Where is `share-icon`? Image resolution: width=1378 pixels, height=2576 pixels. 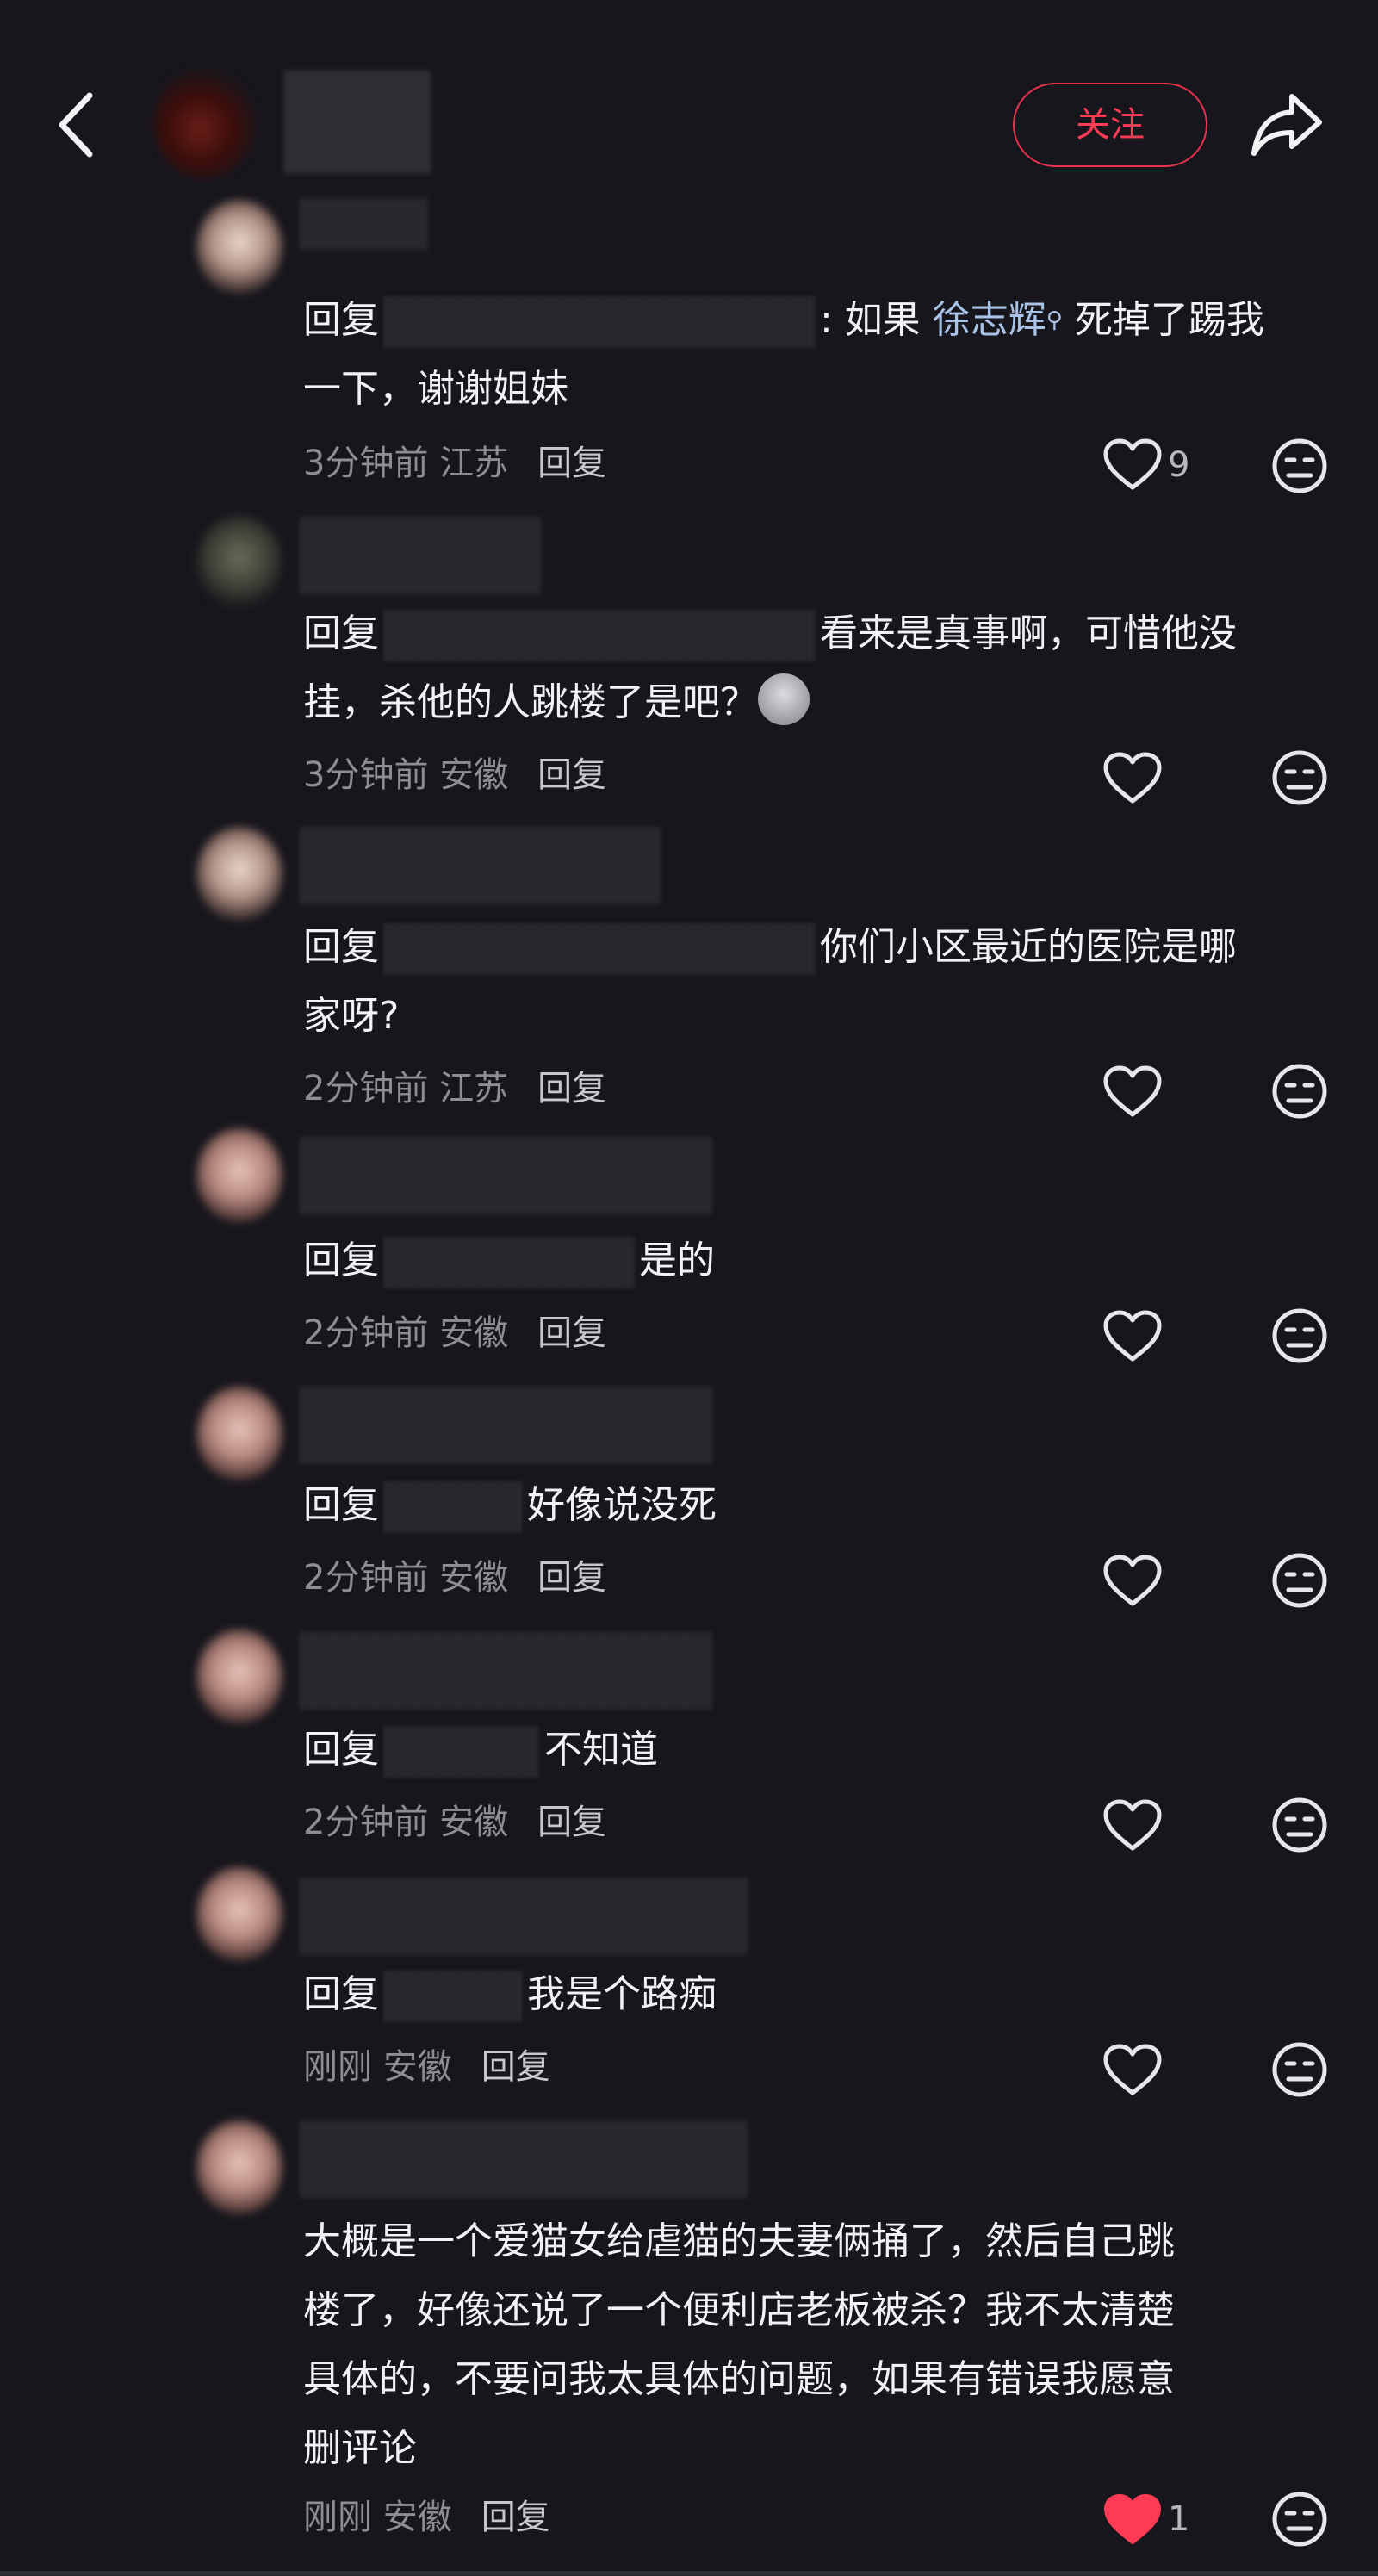 share-icon is located at coordinates (1288, 125).